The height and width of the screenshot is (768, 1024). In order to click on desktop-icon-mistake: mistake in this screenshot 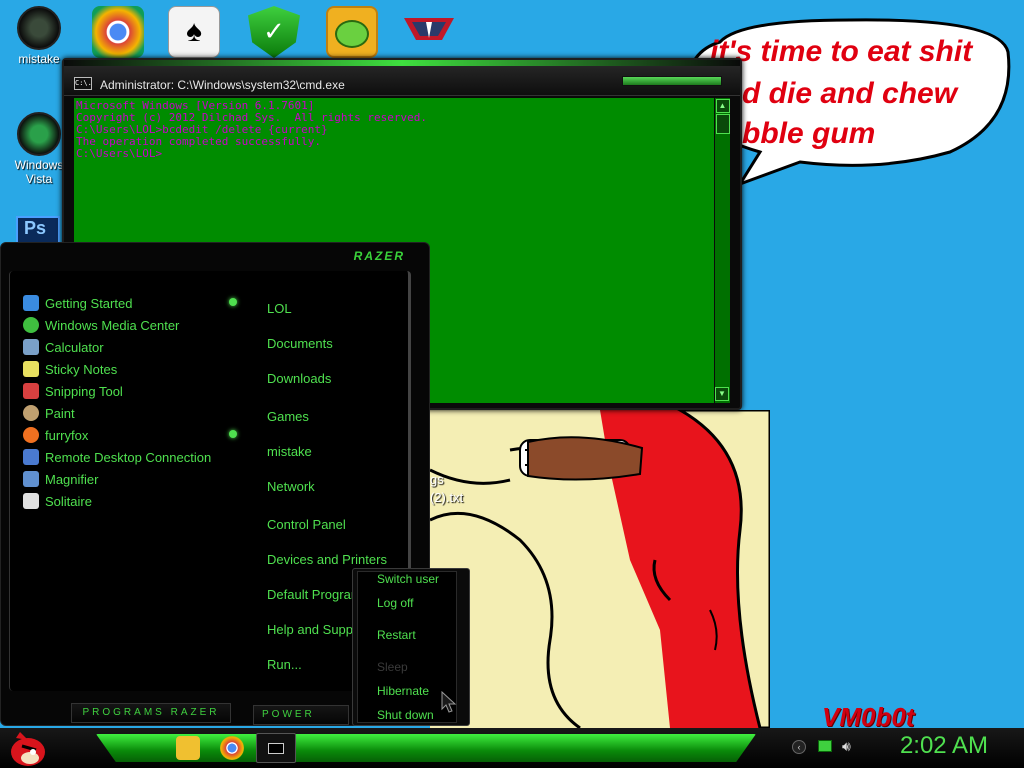, I will do `click(39, 36)`.